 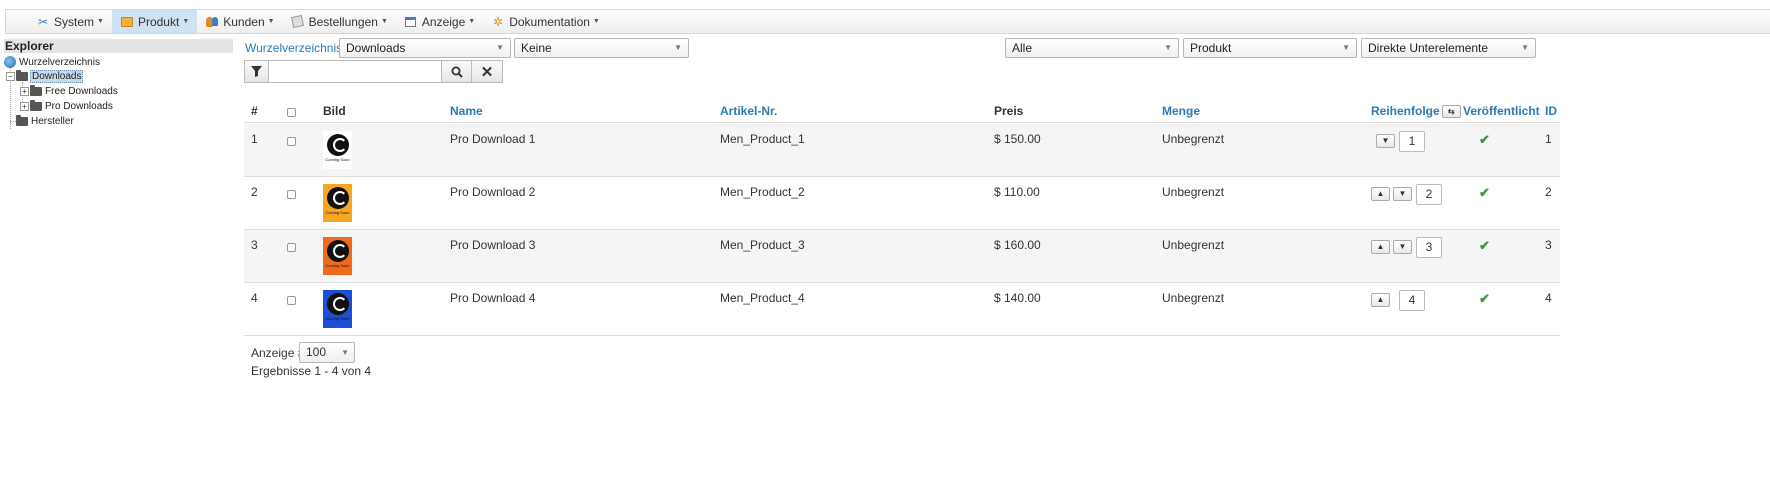 What do you see at coordinates (22, 75) in the screenshot?
I see `folder-open-icon` at bounding box center [22, 75].